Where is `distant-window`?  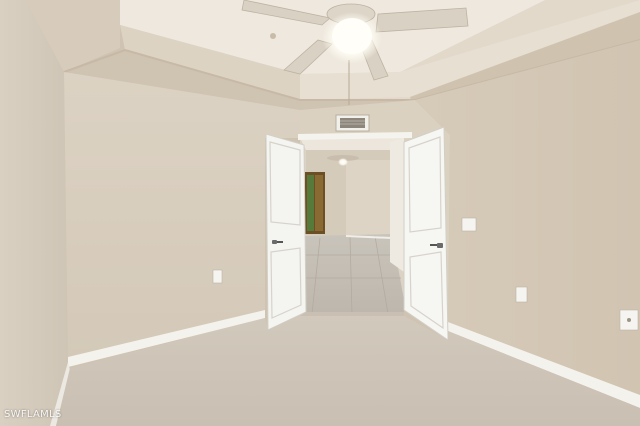 distant-window is located at coordinates (310, 203).